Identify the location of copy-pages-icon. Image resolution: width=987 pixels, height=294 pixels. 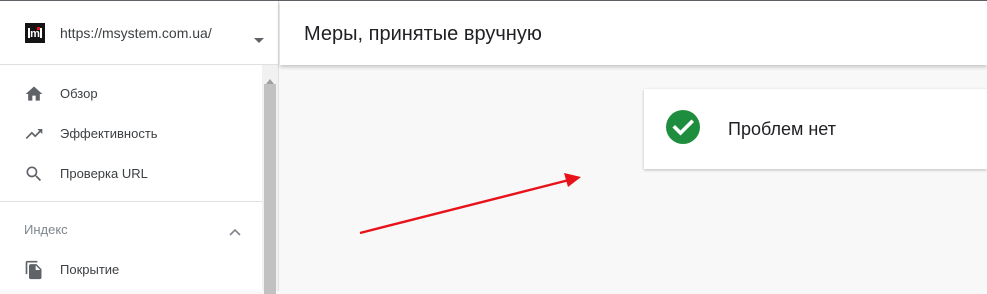
(34, 270).